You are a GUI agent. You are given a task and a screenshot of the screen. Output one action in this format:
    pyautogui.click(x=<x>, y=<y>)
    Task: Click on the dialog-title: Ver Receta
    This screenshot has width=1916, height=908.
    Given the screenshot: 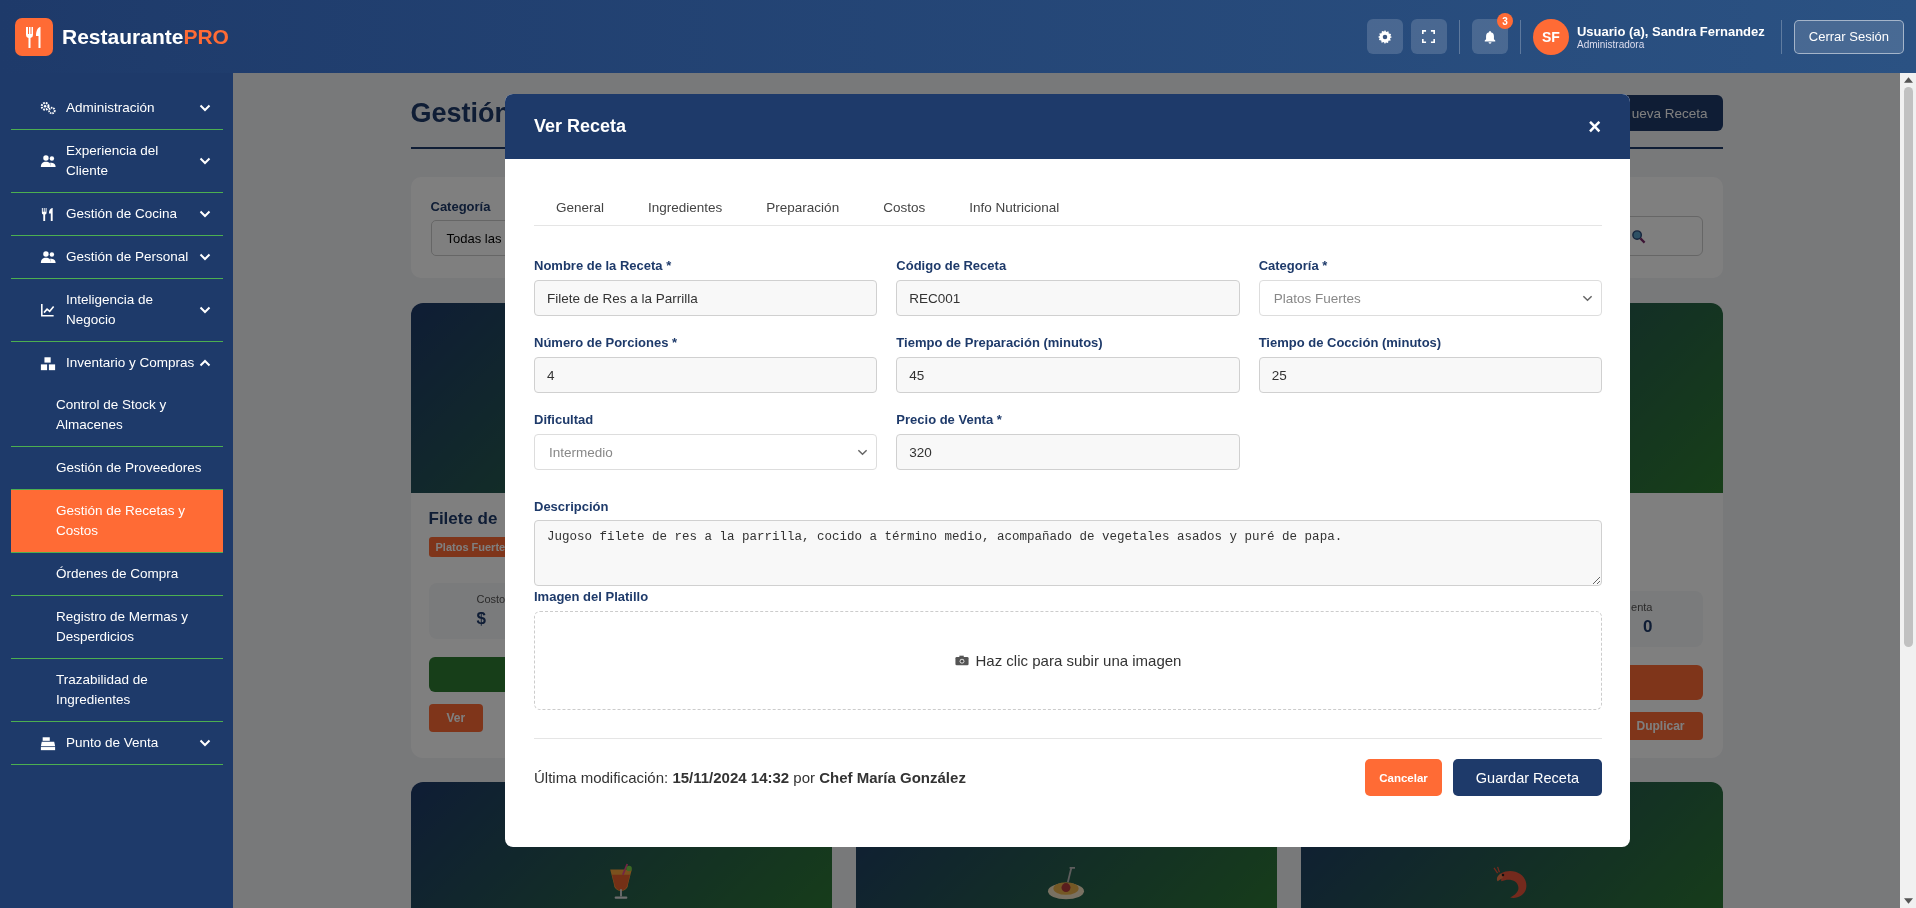 What is the action you would take?
    pyautogui.click(x=580, y=126)
    